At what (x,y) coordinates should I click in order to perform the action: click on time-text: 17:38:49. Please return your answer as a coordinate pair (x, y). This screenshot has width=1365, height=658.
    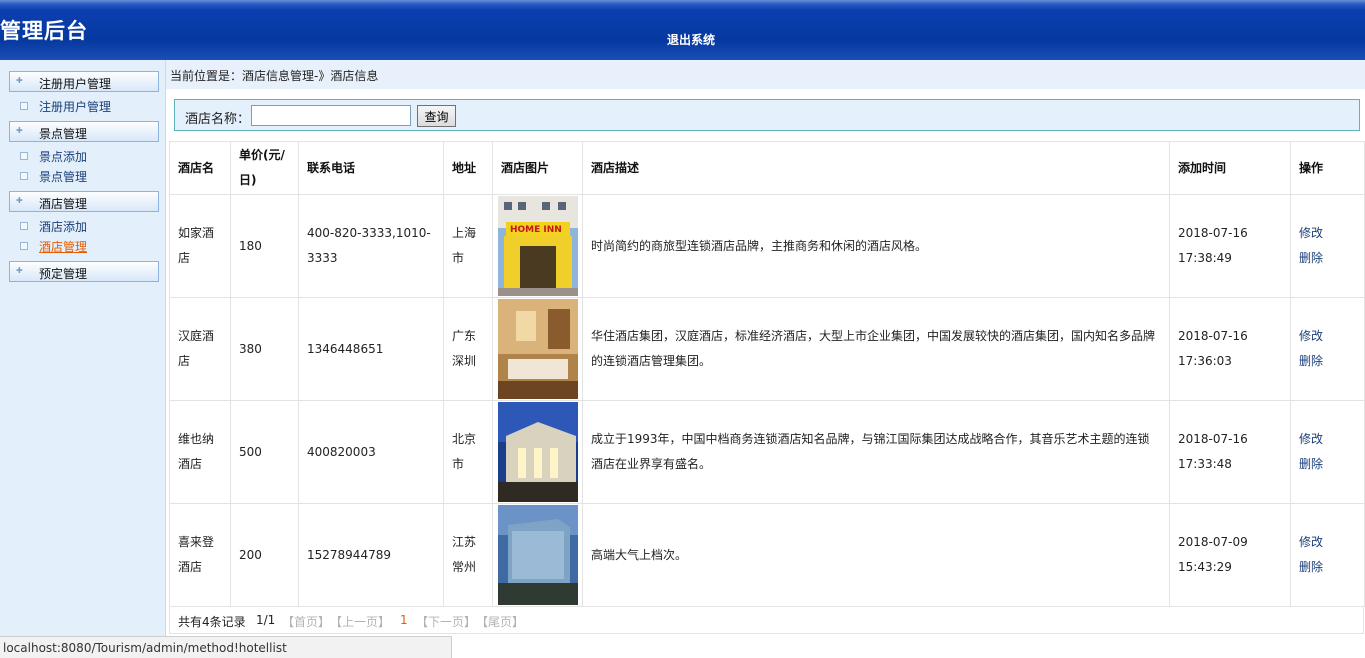
    Looking at the image, I should click on (1205, 258).